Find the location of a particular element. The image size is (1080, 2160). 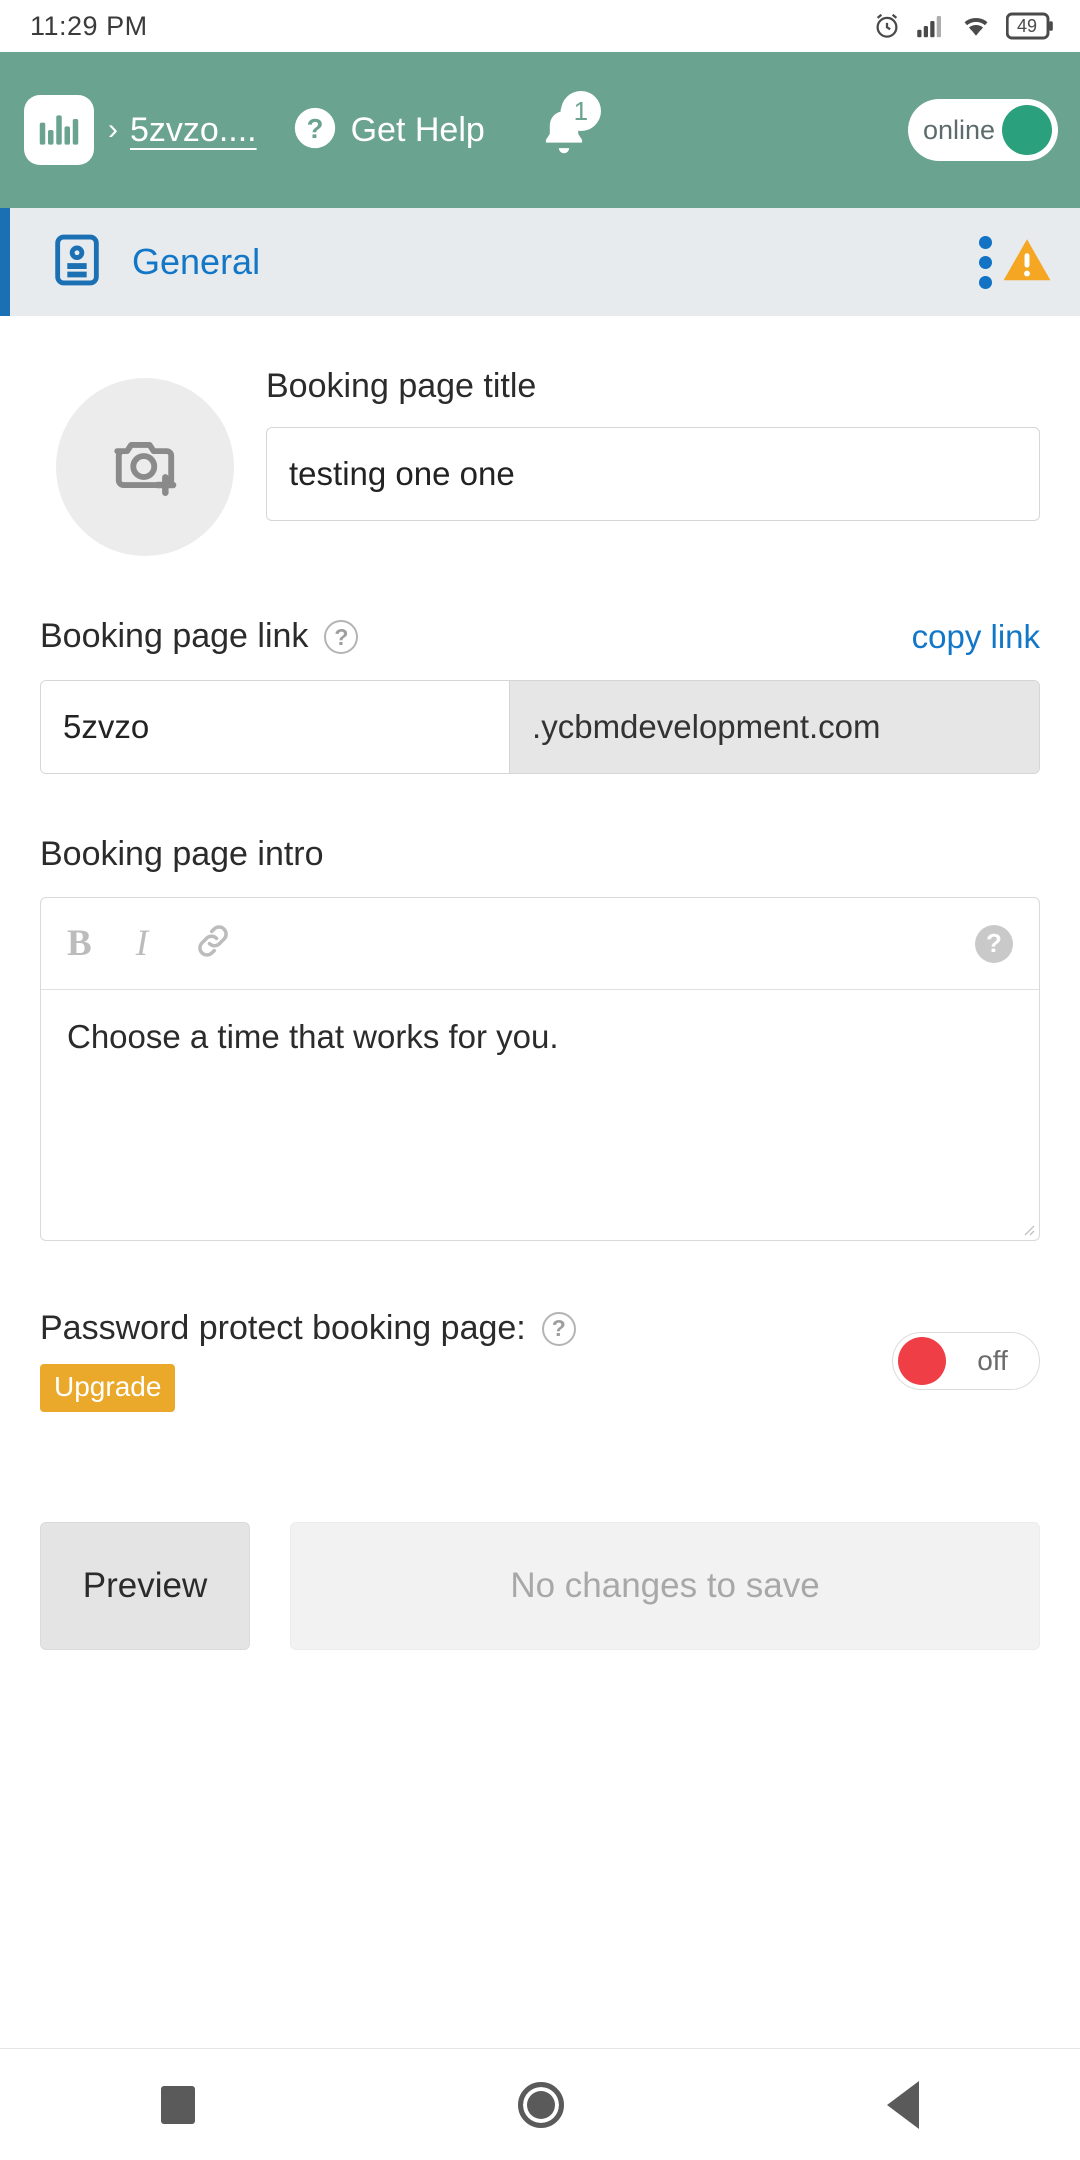

resize-grip-icon is located at coordinates (1027, 1228).